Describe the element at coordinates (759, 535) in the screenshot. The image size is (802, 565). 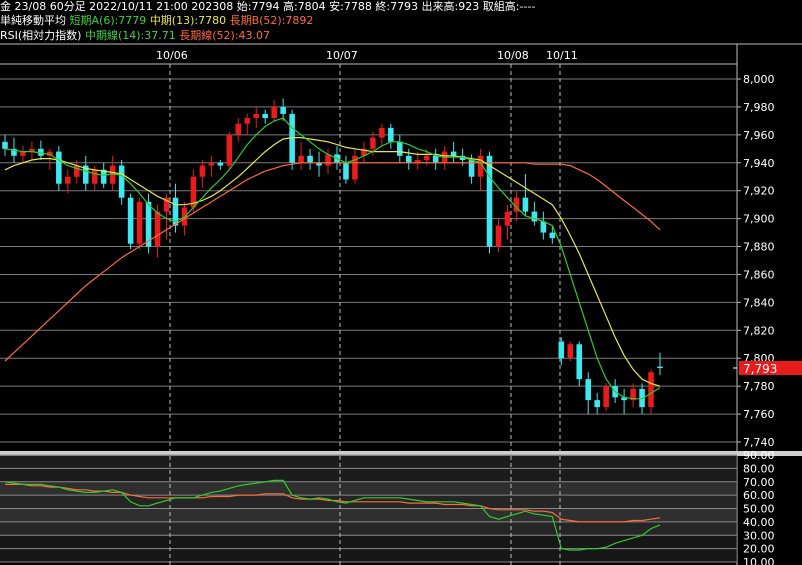
I see `rsi-tick-label: 30.00` at that location.